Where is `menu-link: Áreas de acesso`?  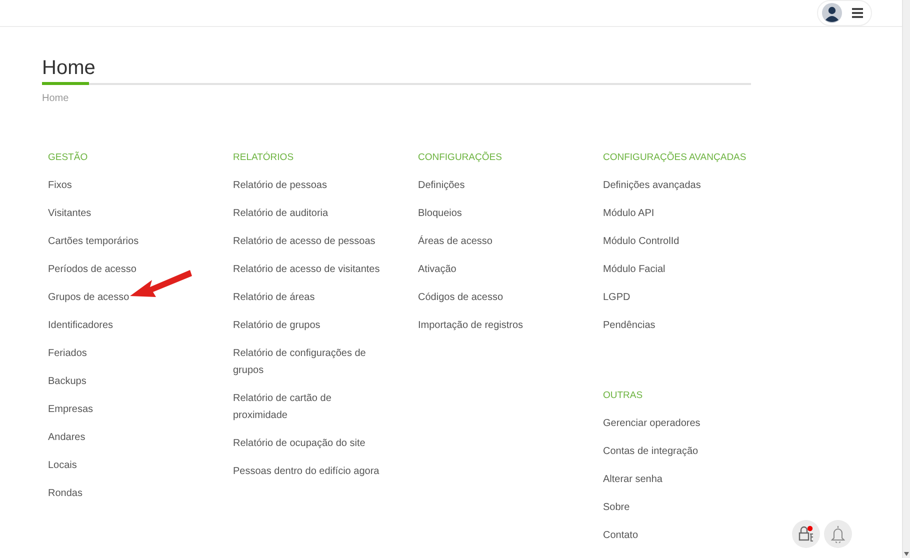
menu-link: Áreas de acesso is located at coordinates (493, 241).